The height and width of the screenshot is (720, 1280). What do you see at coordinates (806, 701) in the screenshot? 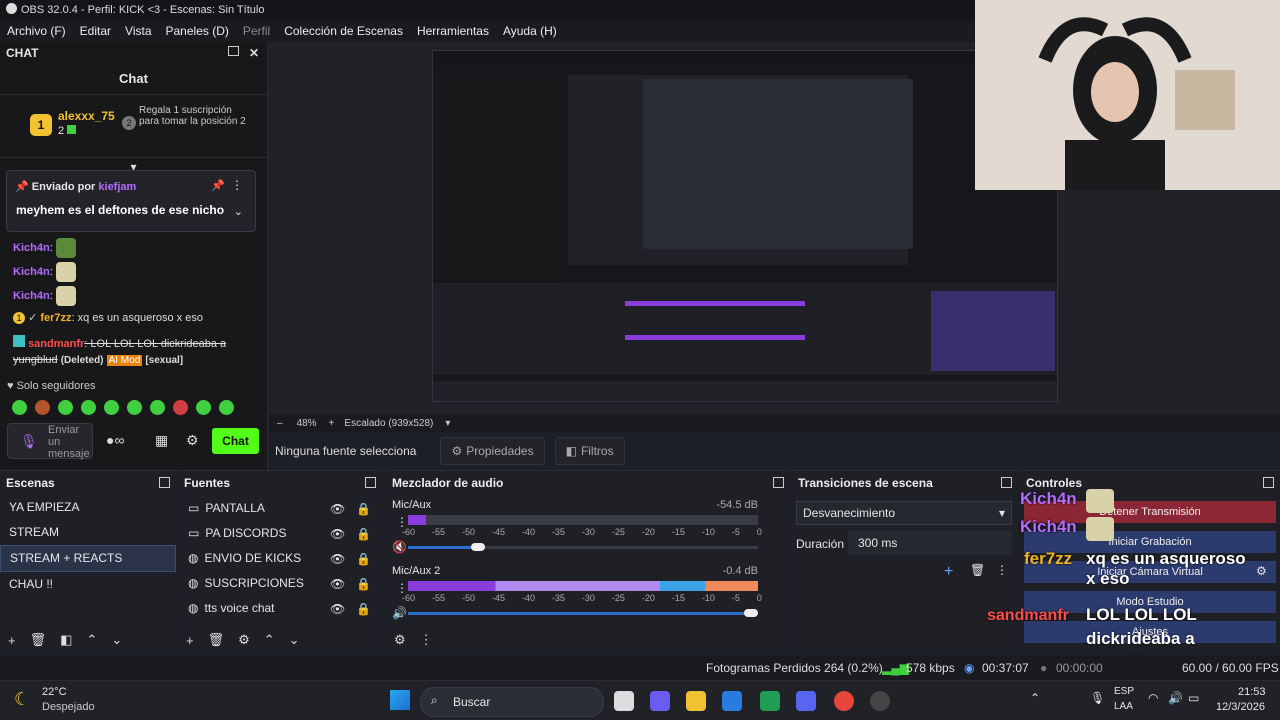
I see `discord-icon` at bounding box center [806, 701].